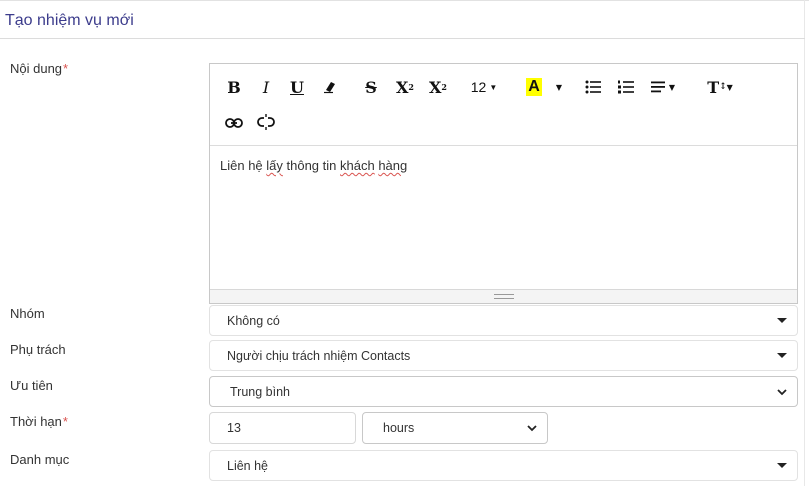 Image resolution: width=809 pixels, height=486 pixels. I want to click on underline-glyph: U, so click(297, 87).